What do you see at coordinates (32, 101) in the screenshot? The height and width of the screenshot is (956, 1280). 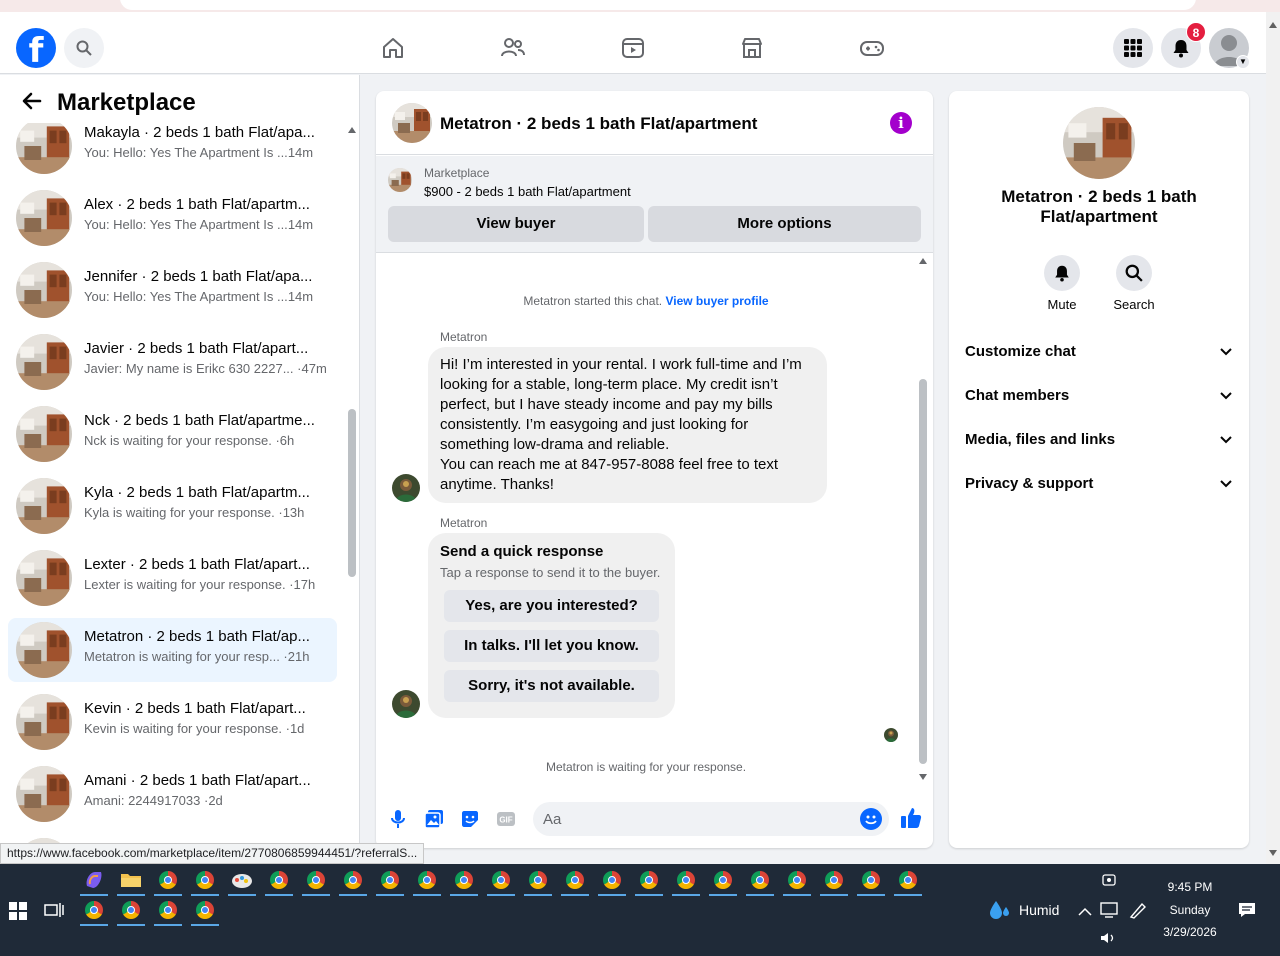 I see `back-arrow-icon` at bounding box center [32, 101].